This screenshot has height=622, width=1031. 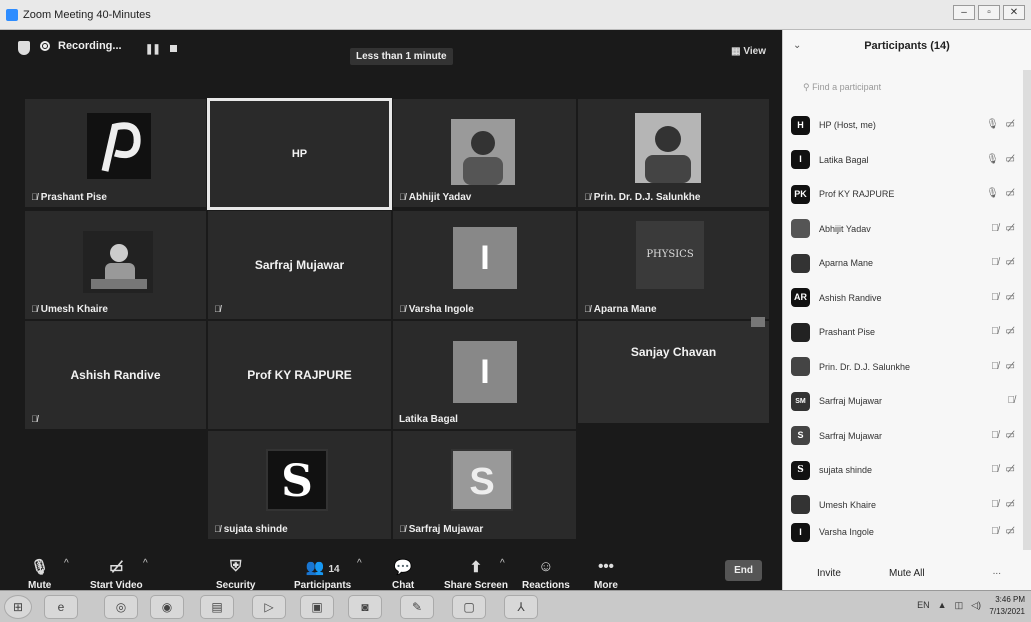 I want to click on video-tile: Ashish Randive 🎙̸, so click(x=115, y=375).